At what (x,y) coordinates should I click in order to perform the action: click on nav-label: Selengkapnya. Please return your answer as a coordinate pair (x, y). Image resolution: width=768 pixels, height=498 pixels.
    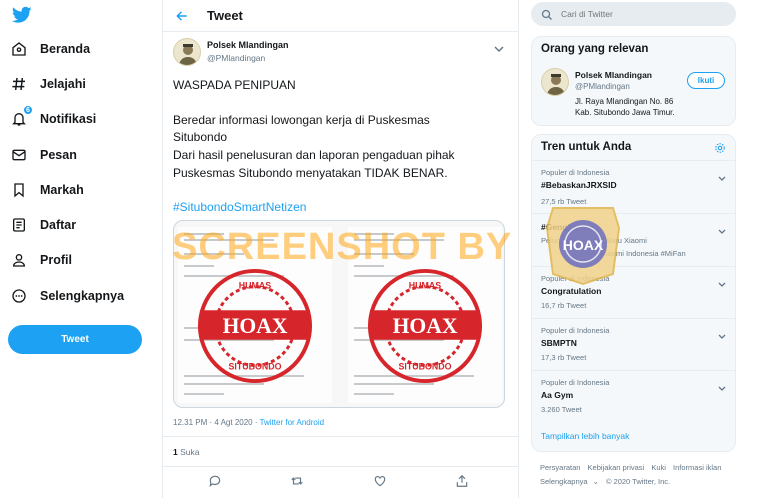
    Looking at the image, I should click on (82, 296).